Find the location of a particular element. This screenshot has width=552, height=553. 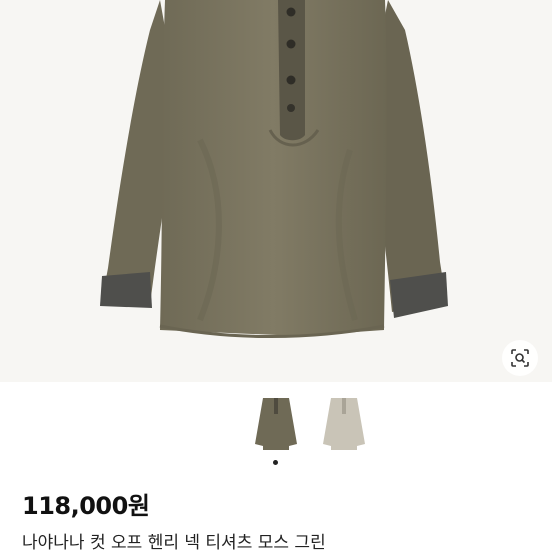

product-price: 118,000원 is located at coordinates (86, 506).